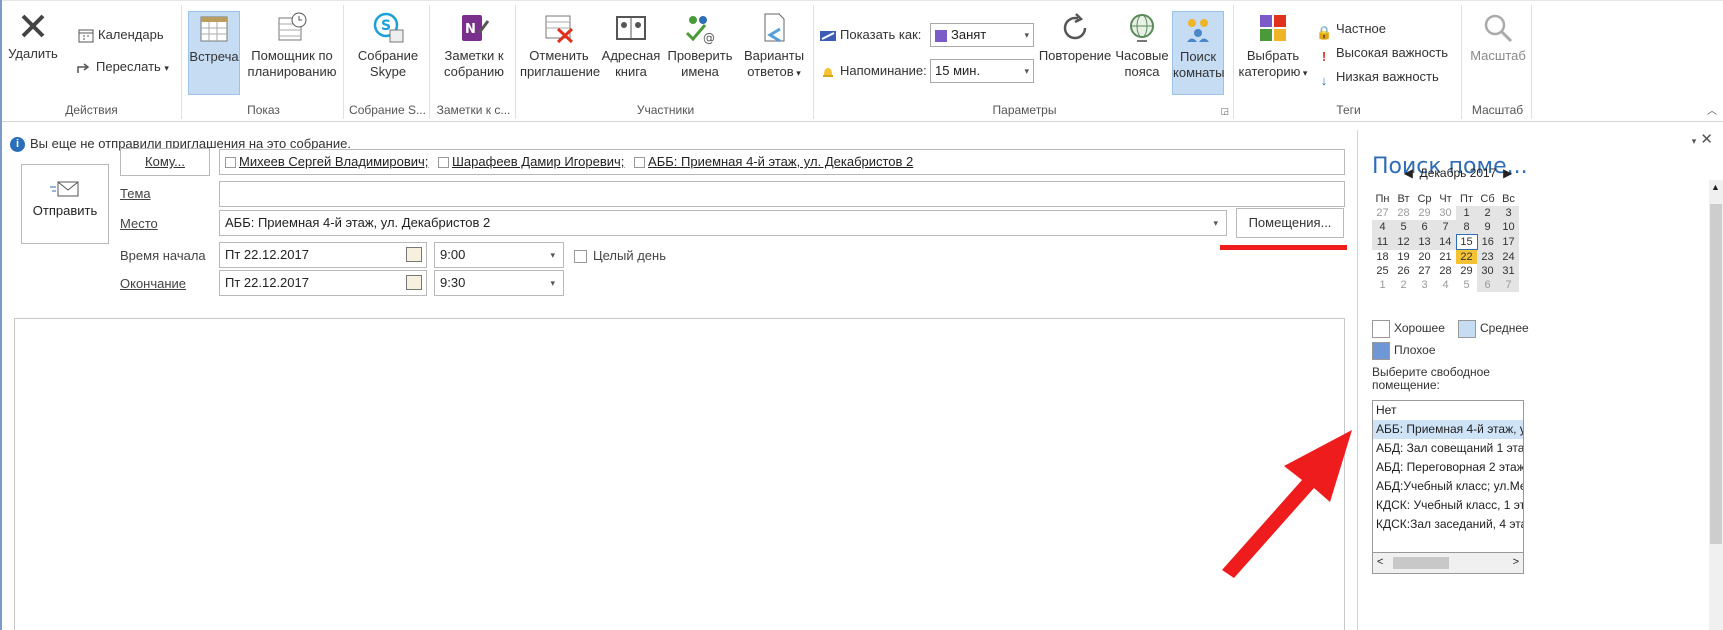 The height and width of the screenshot is (630, 1723). I want to click on calendar-day: 8, so click(1466, 227).